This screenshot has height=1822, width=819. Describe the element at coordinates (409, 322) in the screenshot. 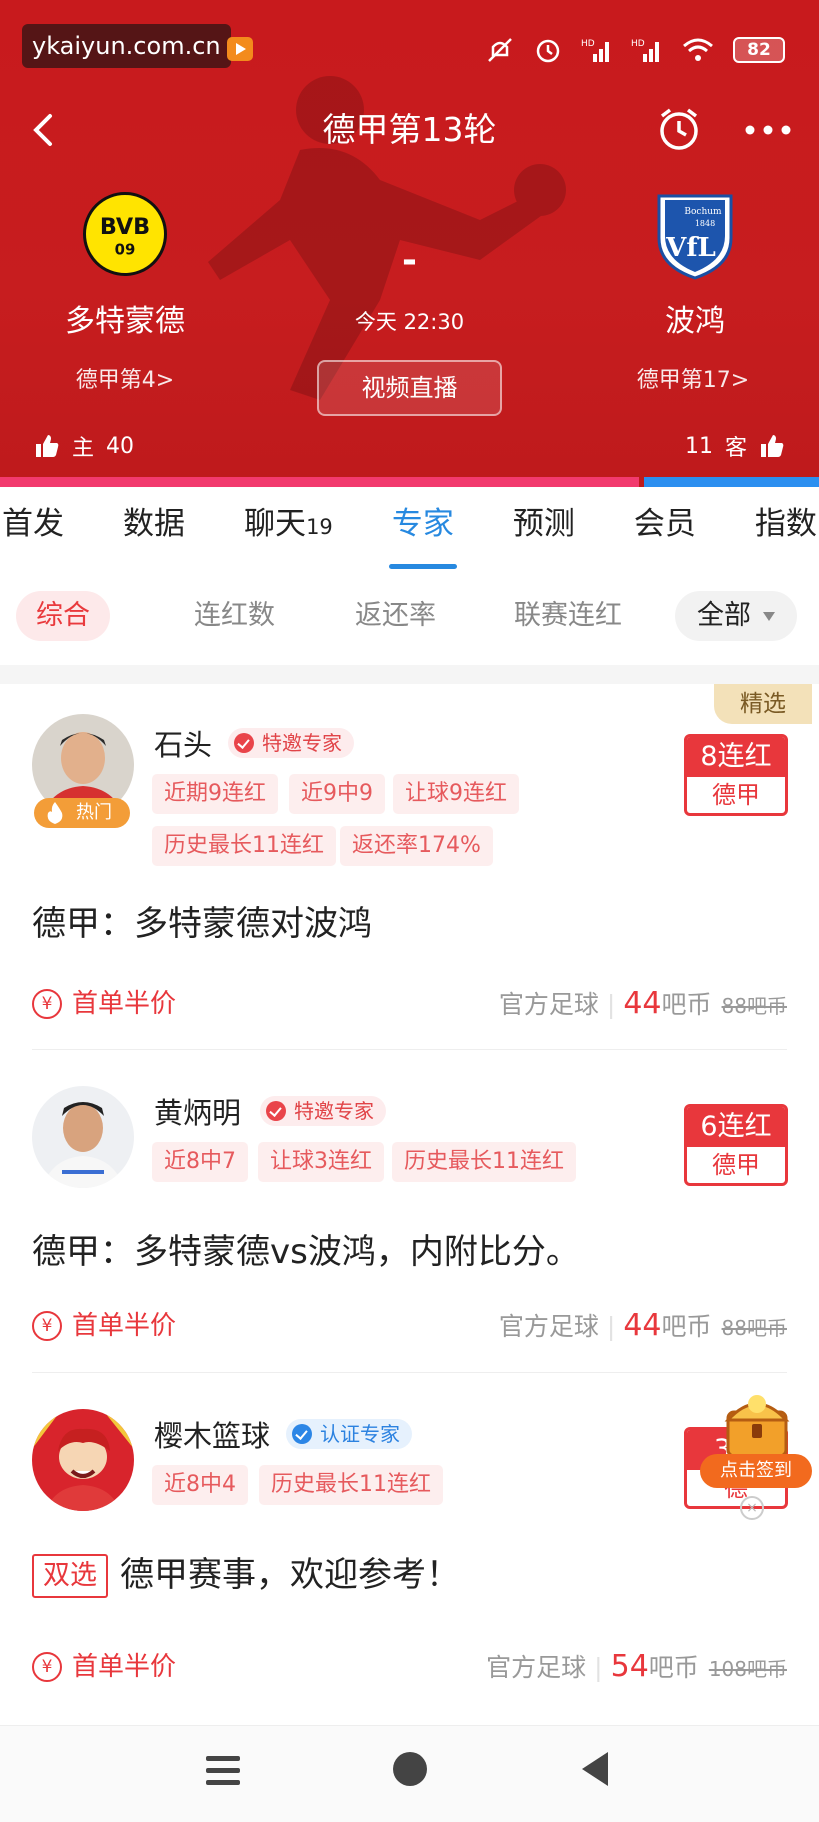

I see `match-time: 今天 22:30` at that location.